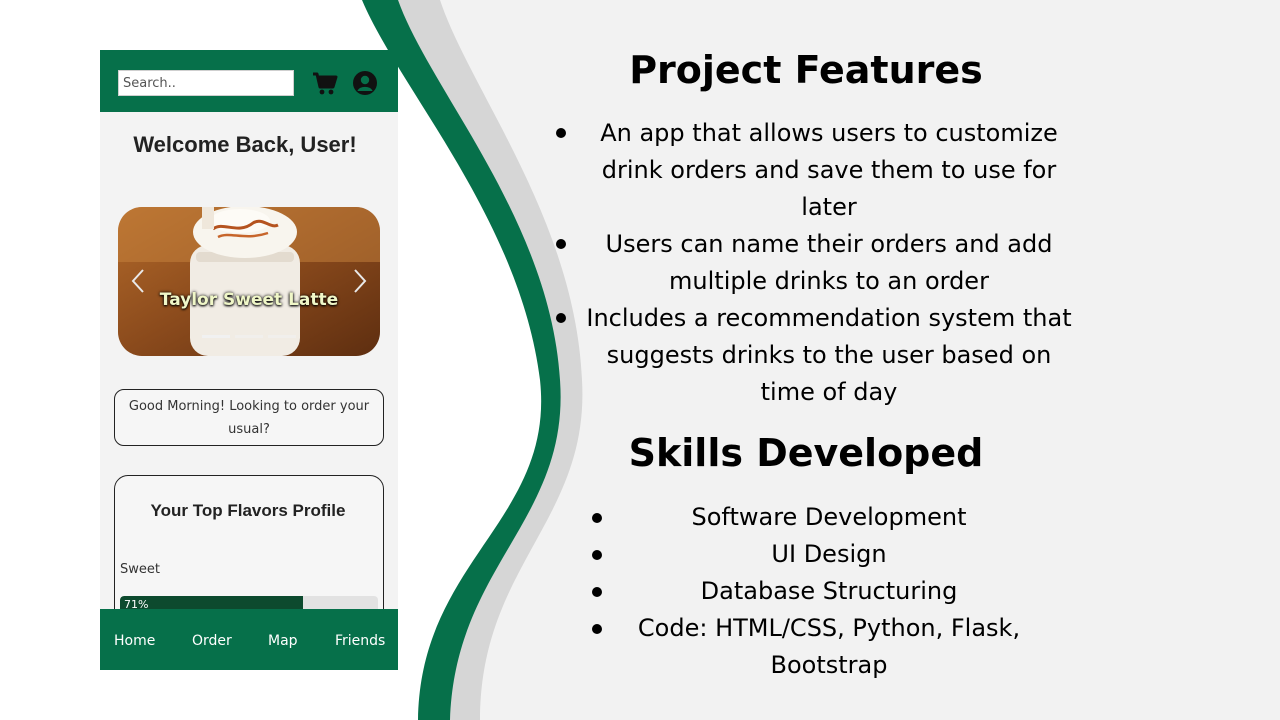  Describe the element at coordinates (829, 646) in the screenshot. I see `skill-item: Code: HTML/CSS, Python, Flask, Bootstrap` at that location.